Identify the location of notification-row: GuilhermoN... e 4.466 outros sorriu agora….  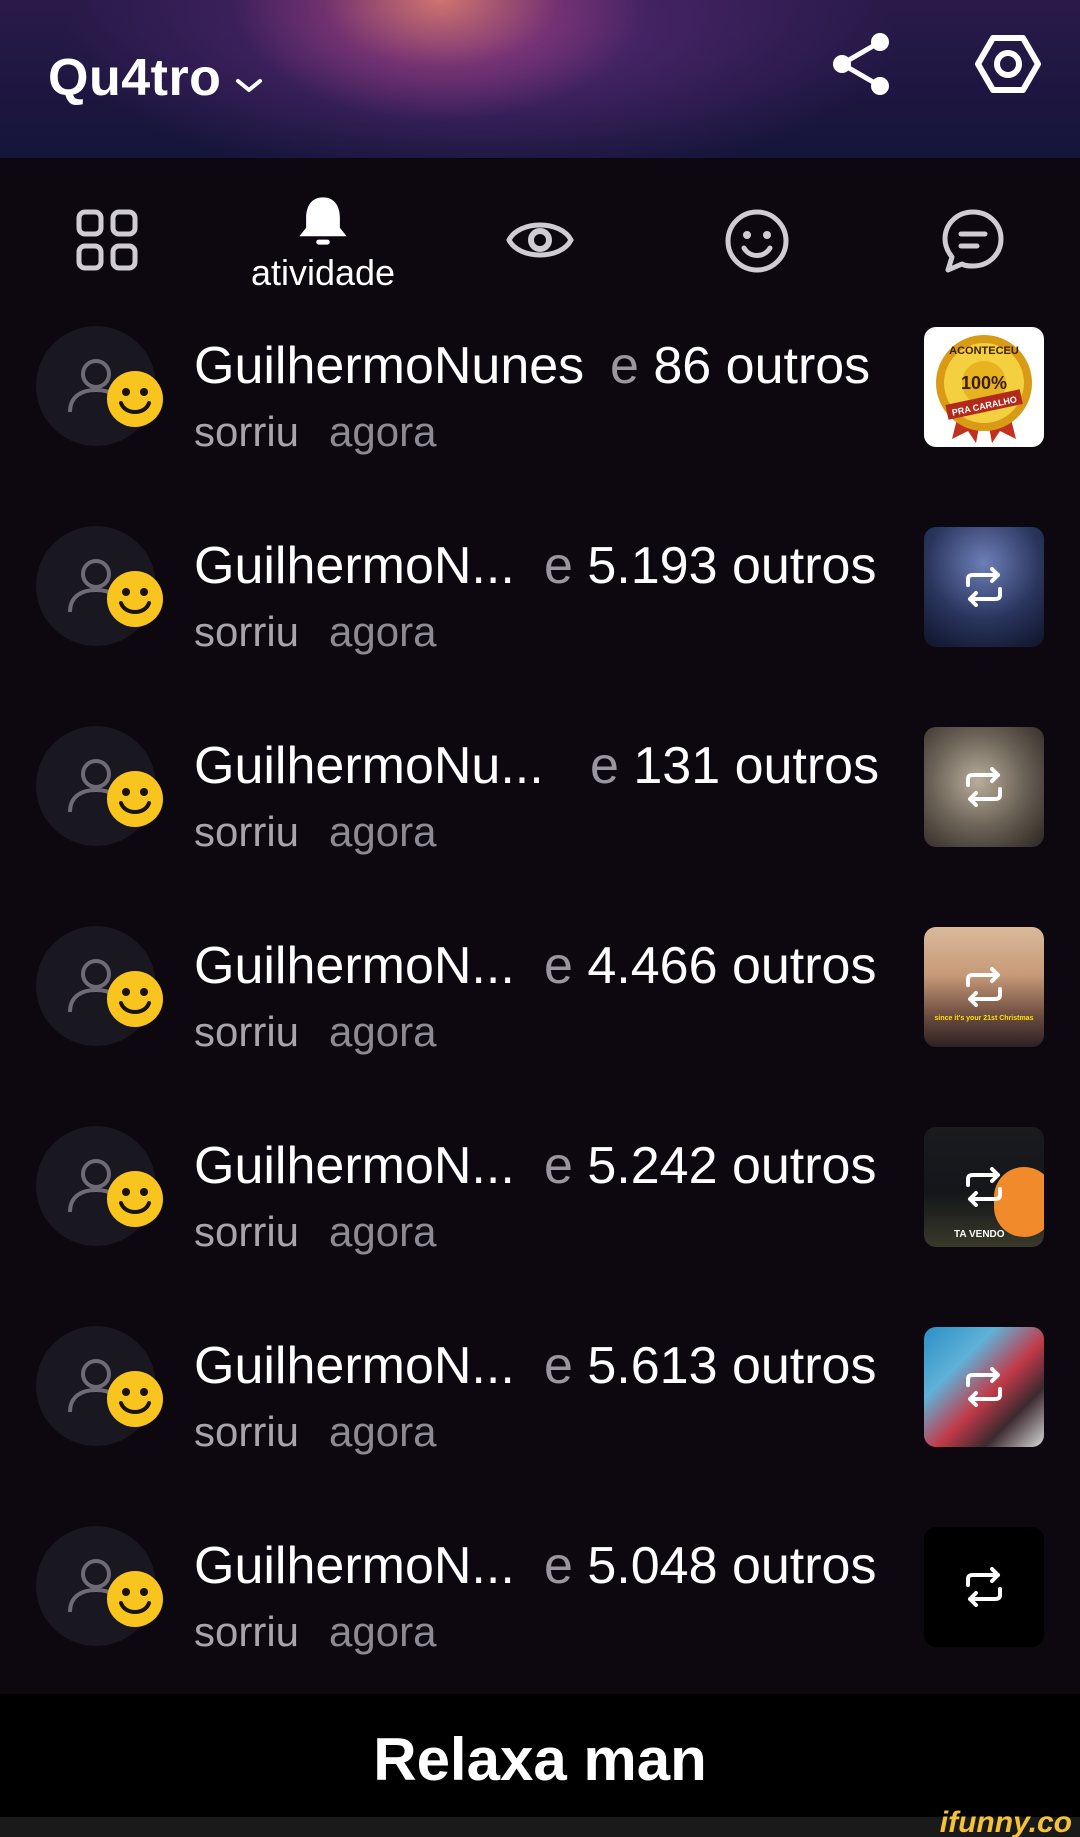
(540, 1000).